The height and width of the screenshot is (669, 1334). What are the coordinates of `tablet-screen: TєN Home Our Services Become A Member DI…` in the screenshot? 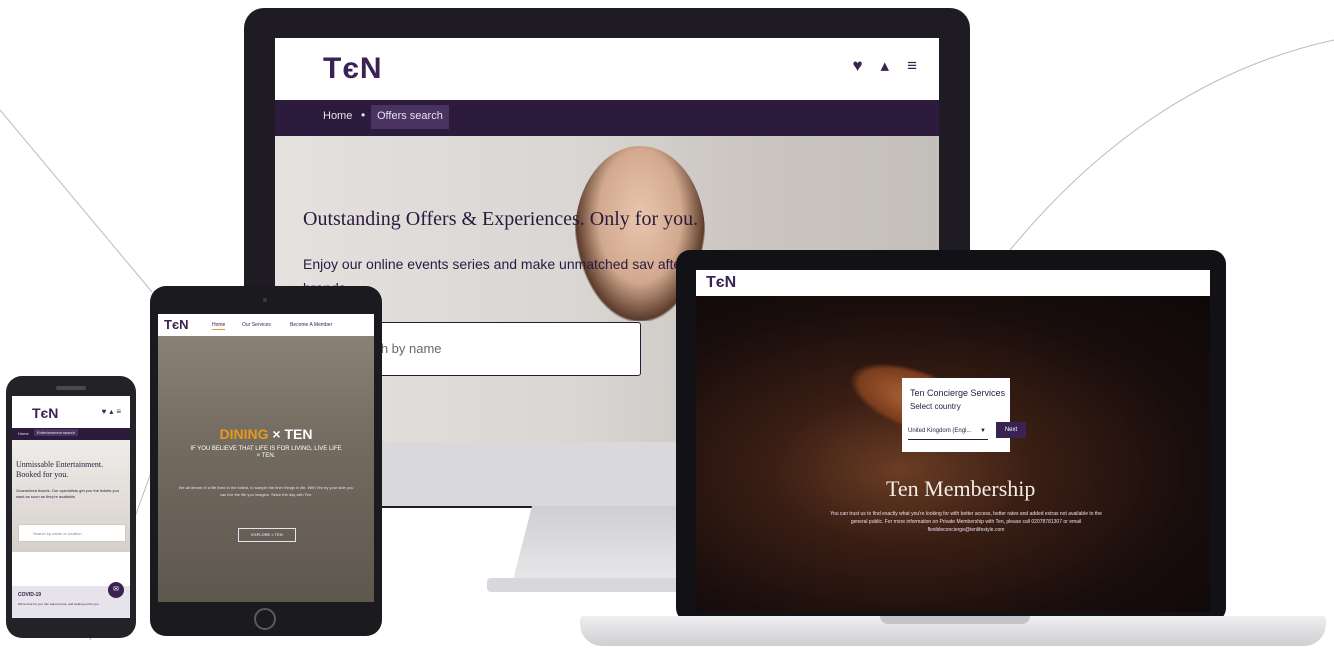 It's located at (266, 458).